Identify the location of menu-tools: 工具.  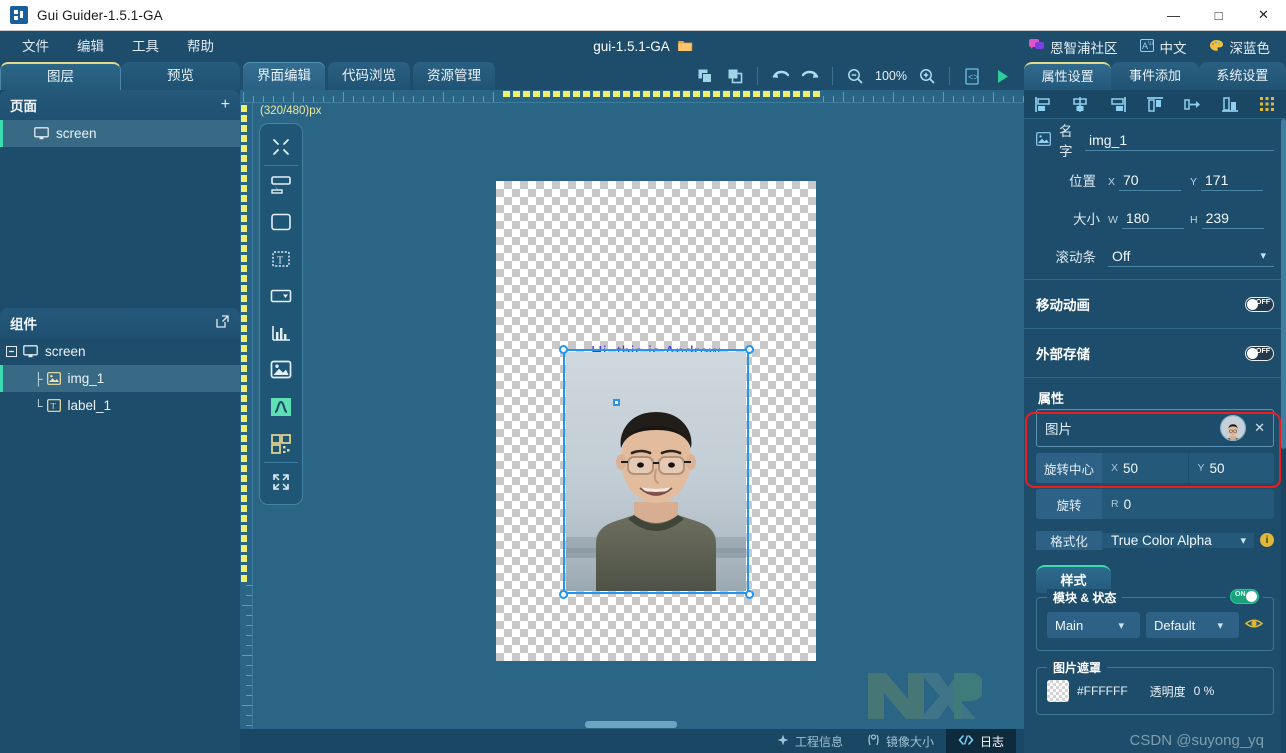
(145, 46).